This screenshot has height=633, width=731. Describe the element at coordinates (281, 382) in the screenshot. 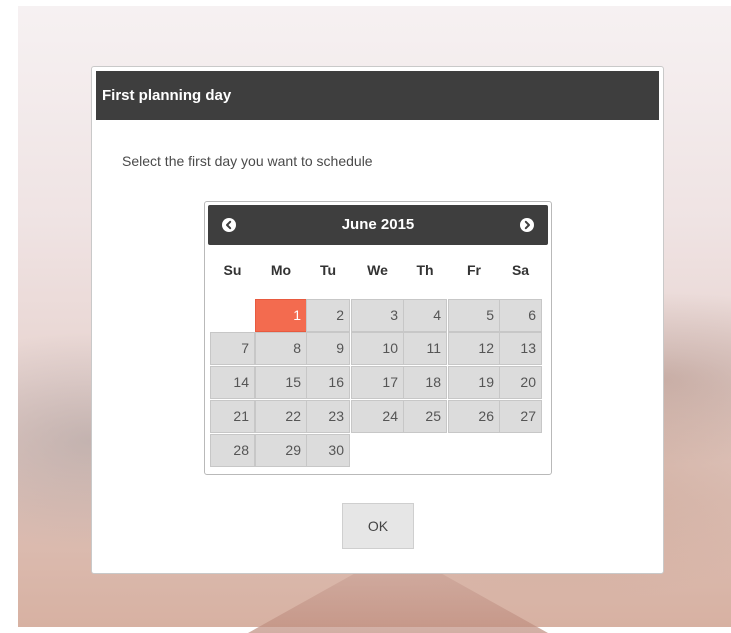

I see `day-cell-15: 15` at that location.